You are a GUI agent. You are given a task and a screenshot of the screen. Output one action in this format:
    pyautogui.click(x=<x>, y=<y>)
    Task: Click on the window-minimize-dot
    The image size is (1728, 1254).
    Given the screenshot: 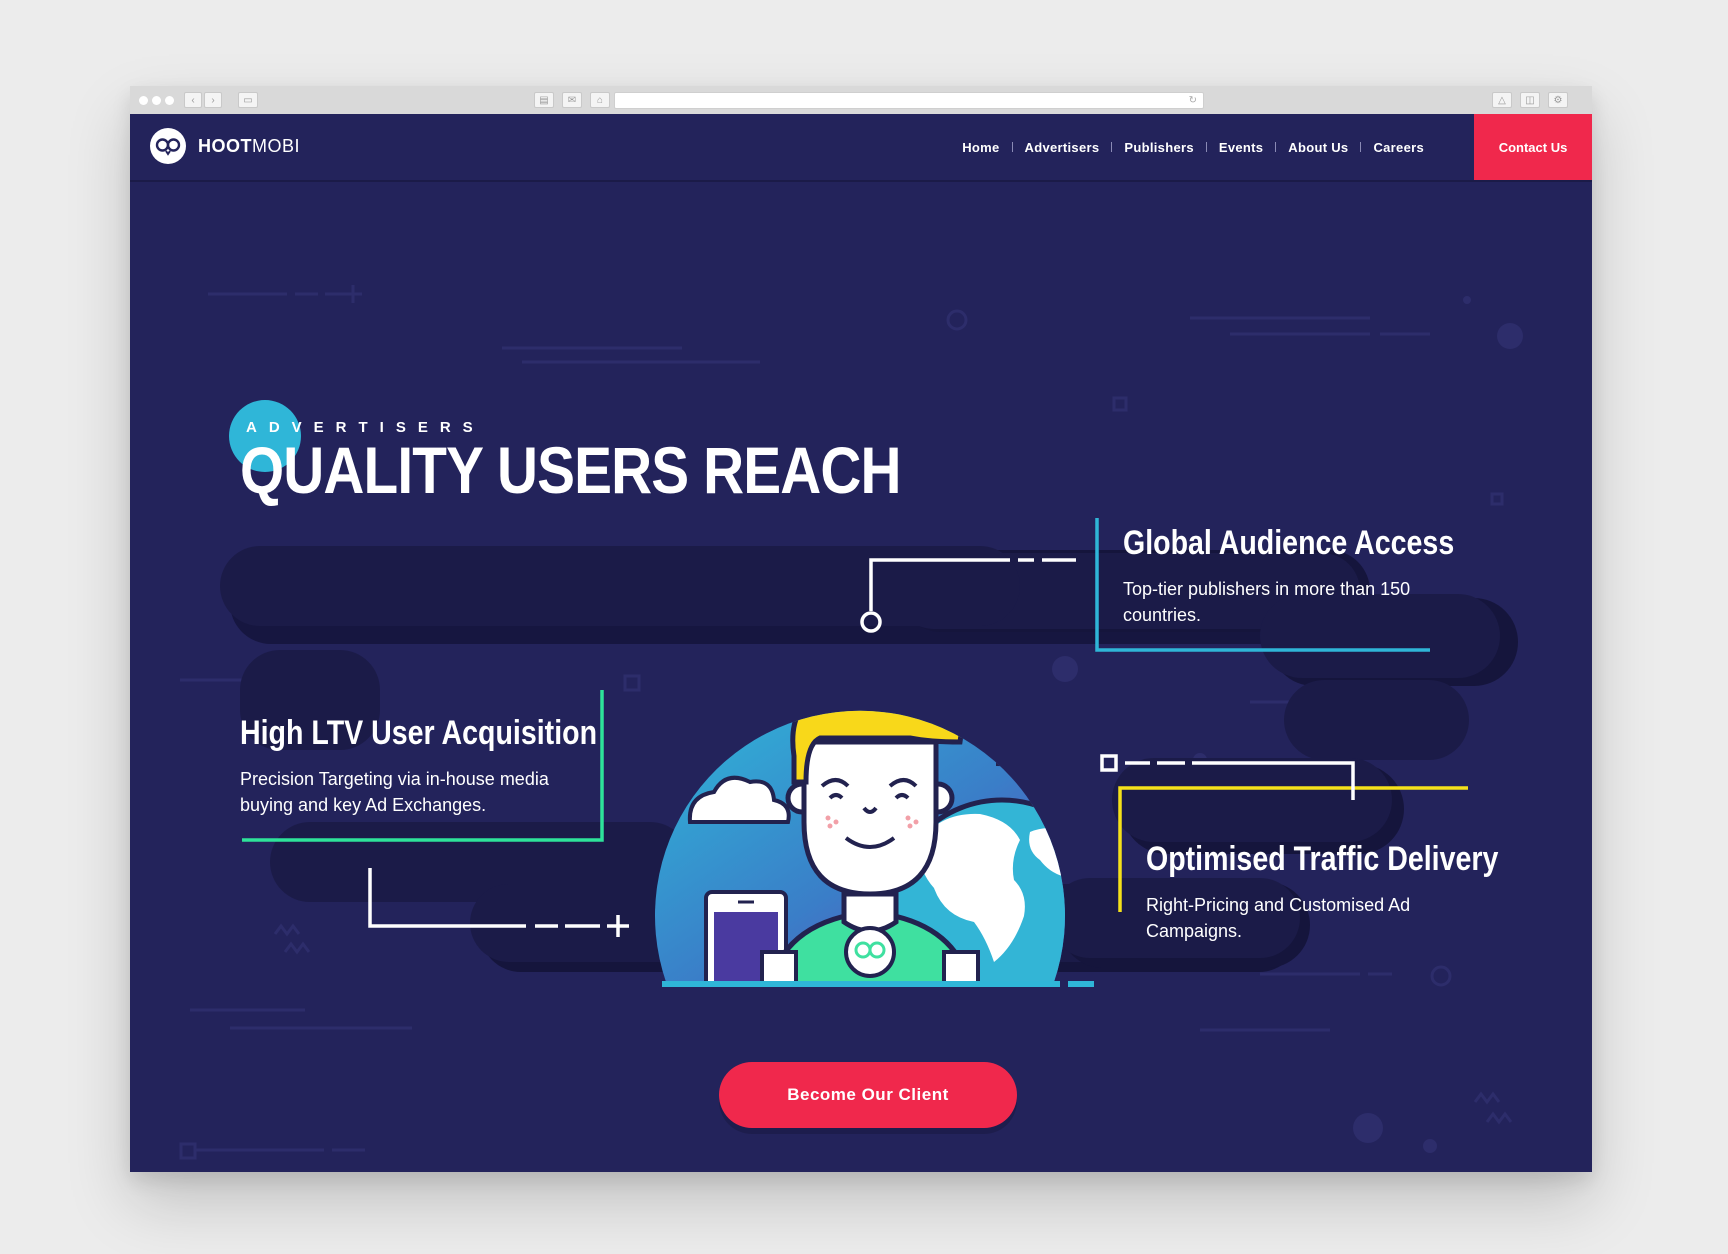 What is the action you would take?
    pyautogui.click(x=156, y=100)
    